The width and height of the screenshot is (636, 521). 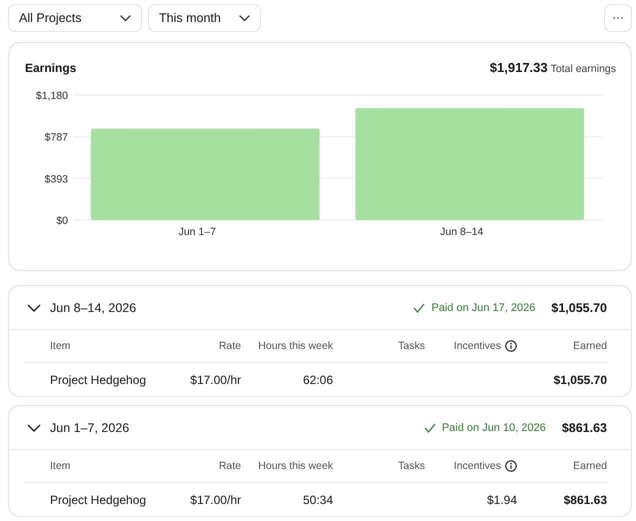 What do you see at coordinates (317, 499) in the screenshot?
I see `table-cell-text: 50:34` at bounding box center [317, 499].